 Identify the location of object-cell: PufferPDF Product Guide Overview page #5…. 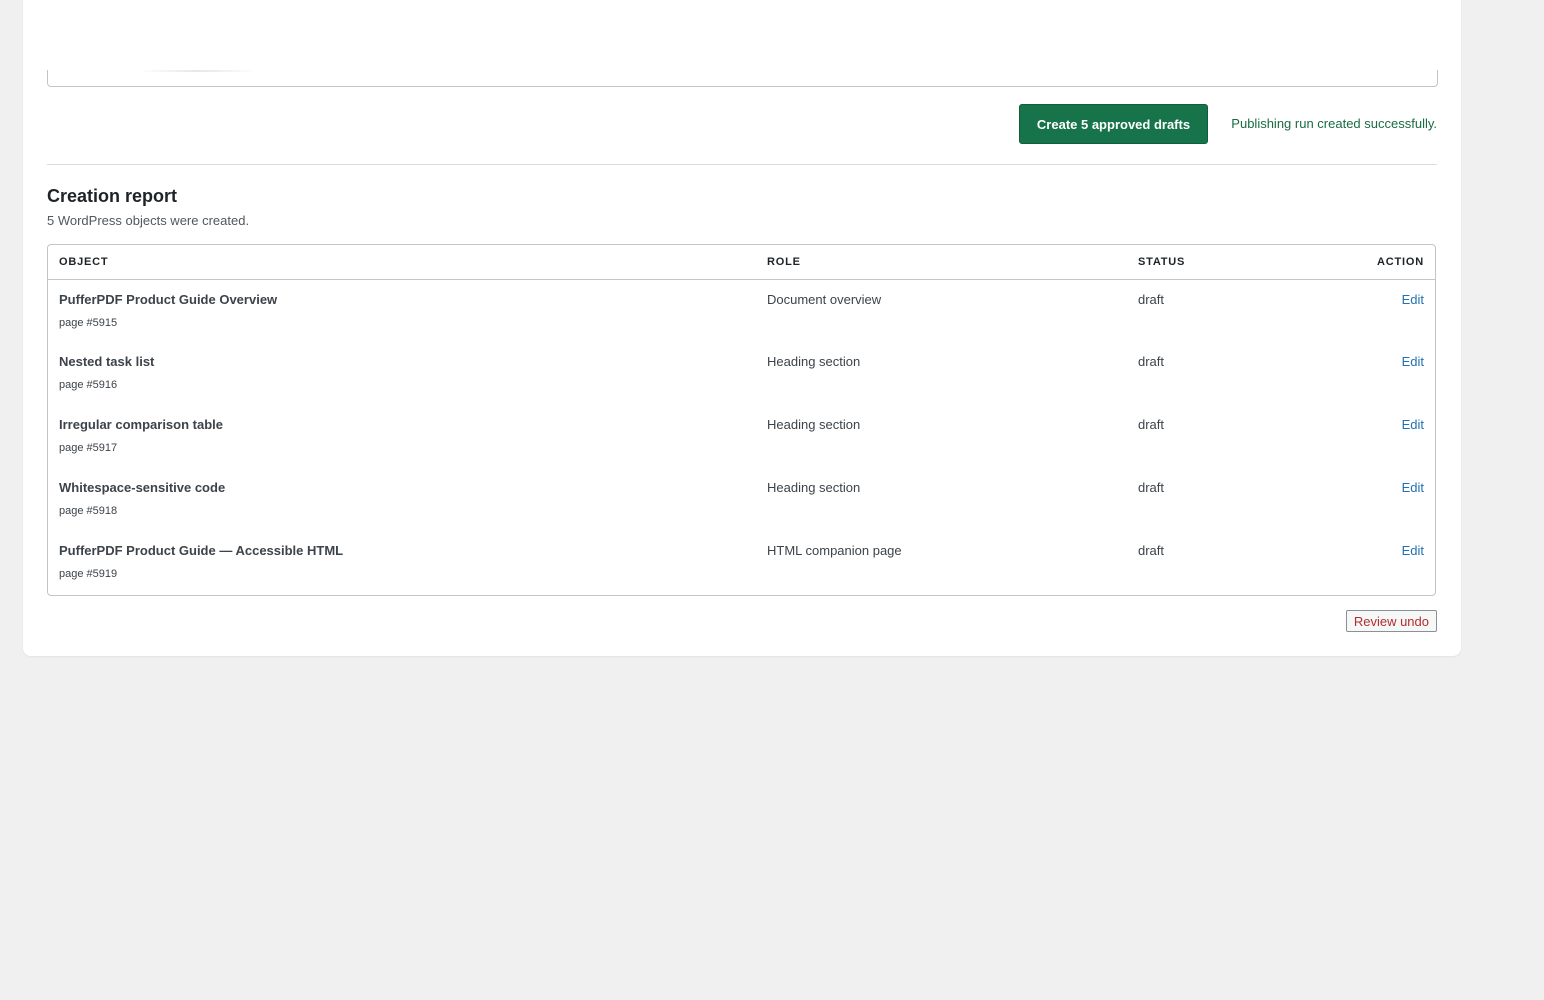
(402, 310).